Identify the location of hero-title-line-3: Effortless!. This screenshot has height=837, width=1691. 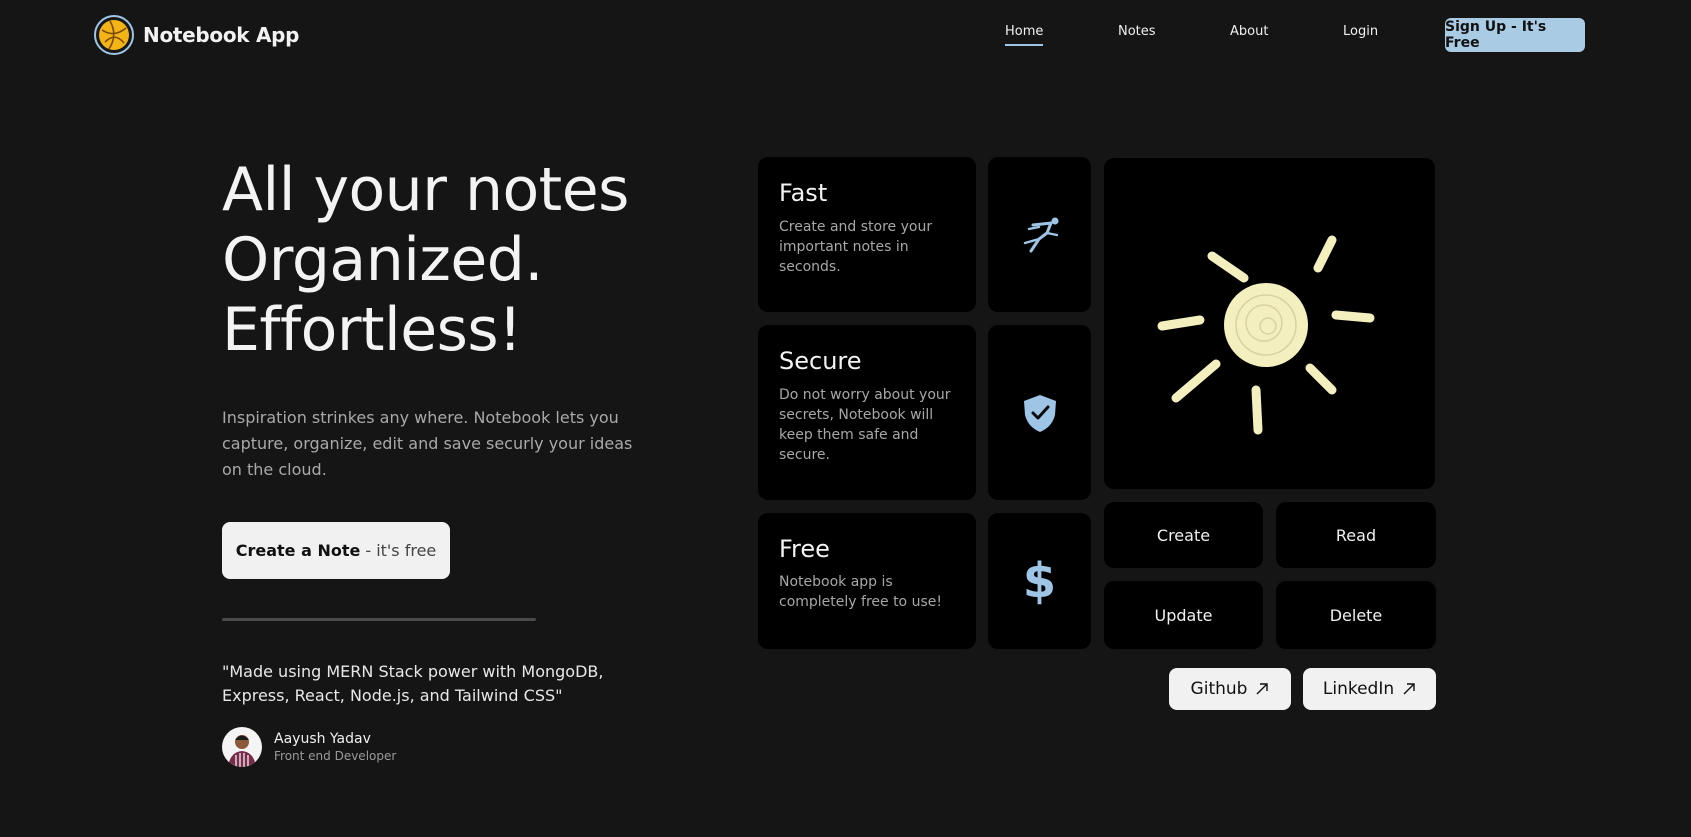
(372, 330).